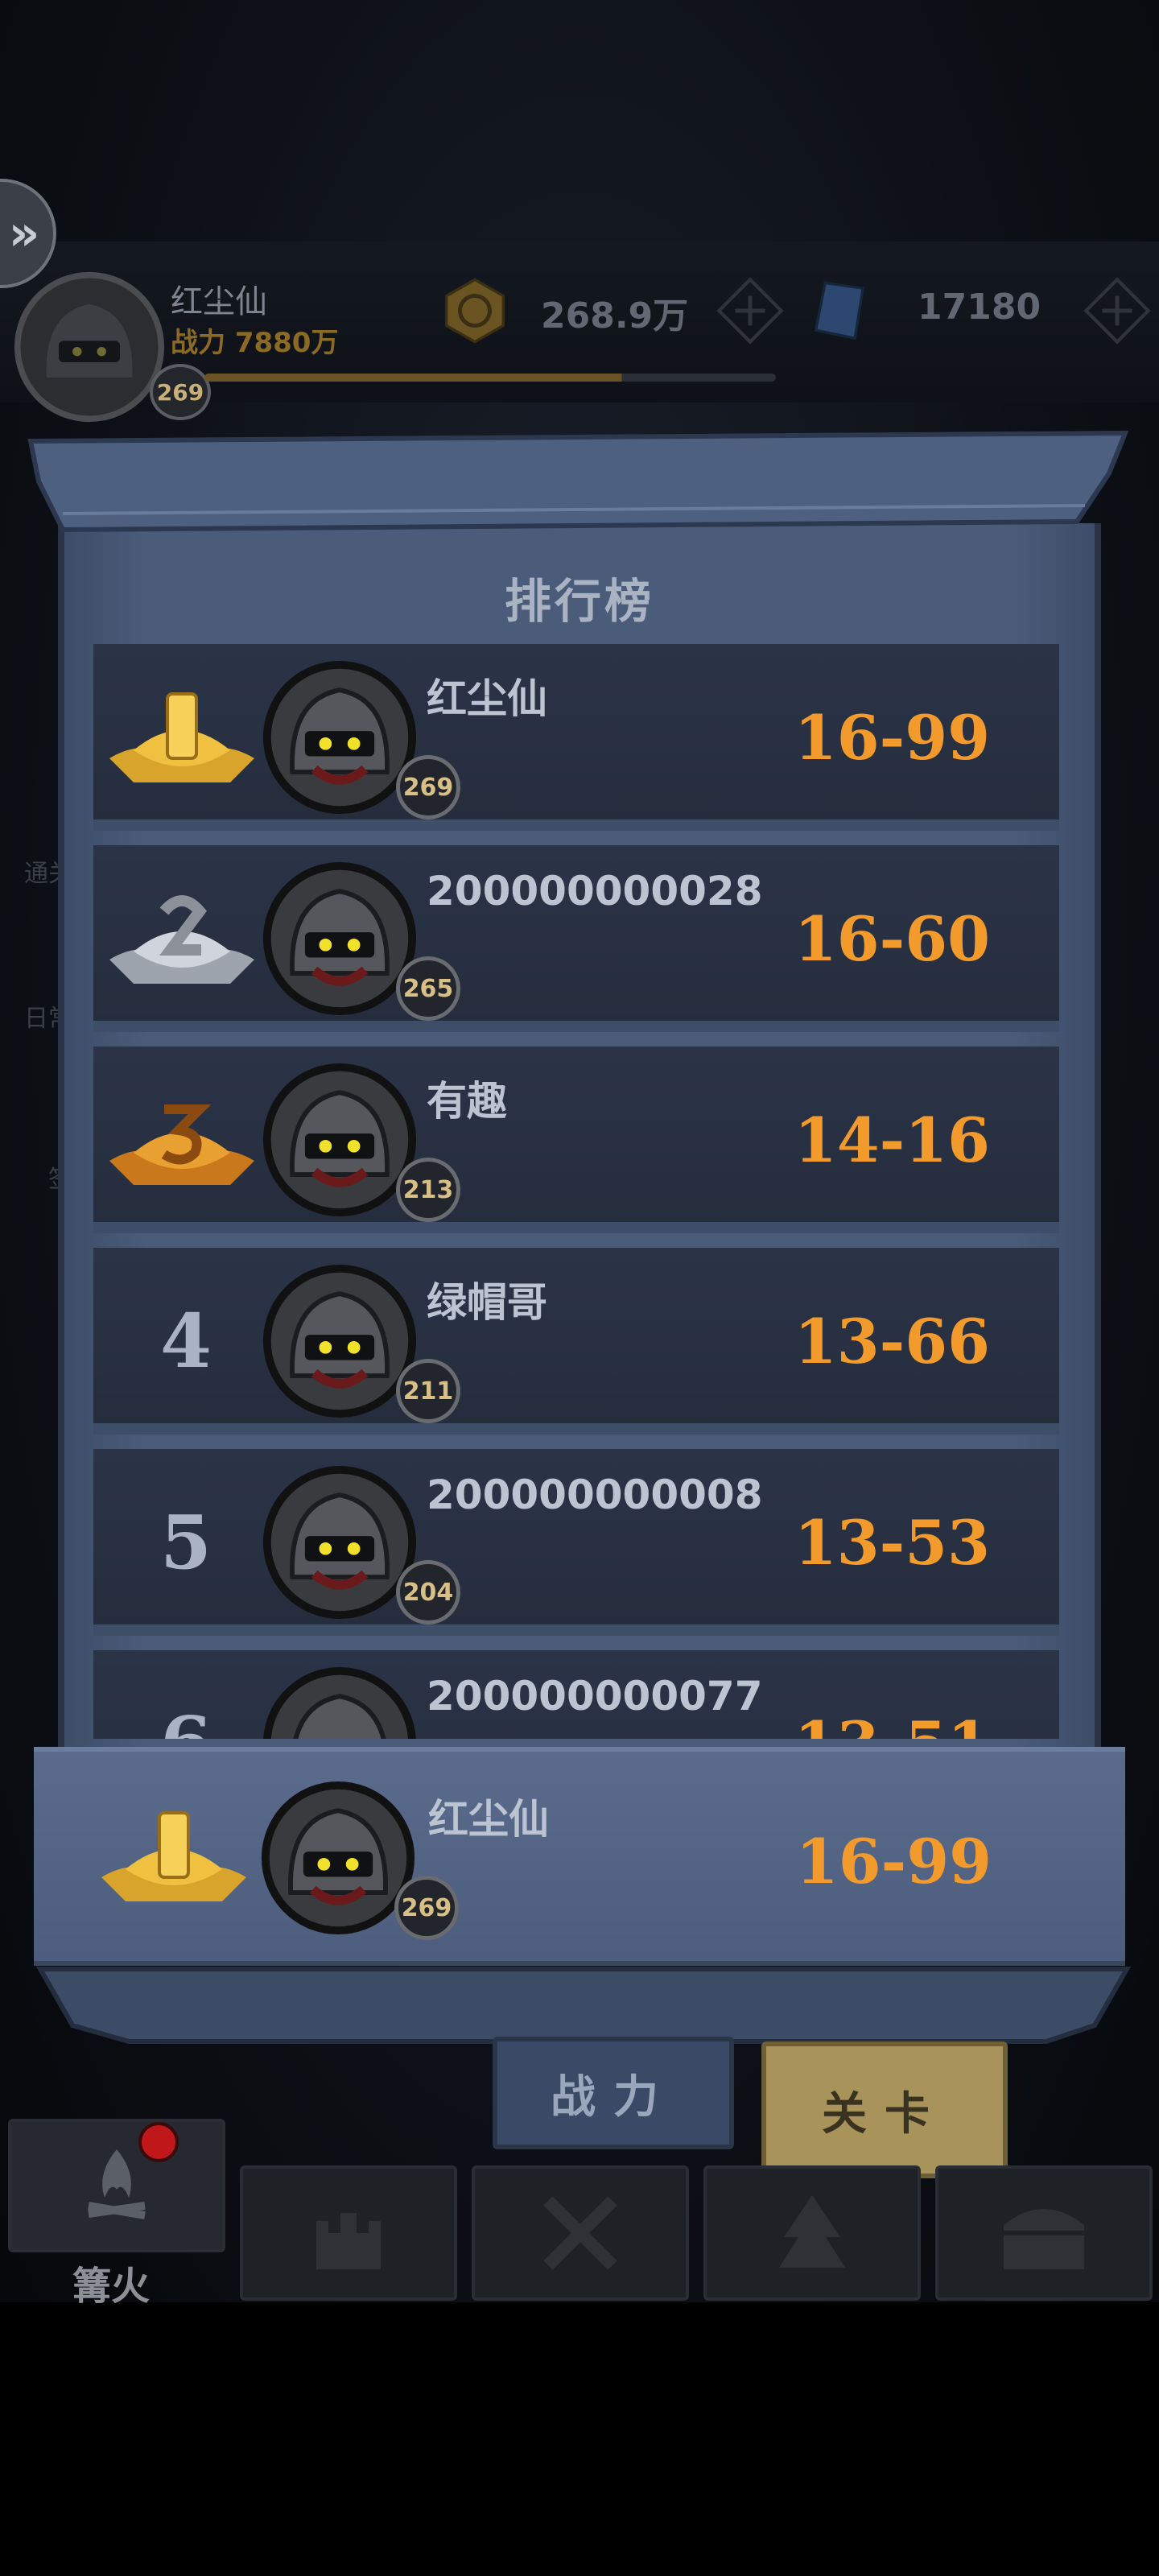 The image size is (1159, 2576). Describe the element at coordinates (576, 938) in the screenshot. I see `leaderboard-row: 2 265 200000000028 16-60` at that location.